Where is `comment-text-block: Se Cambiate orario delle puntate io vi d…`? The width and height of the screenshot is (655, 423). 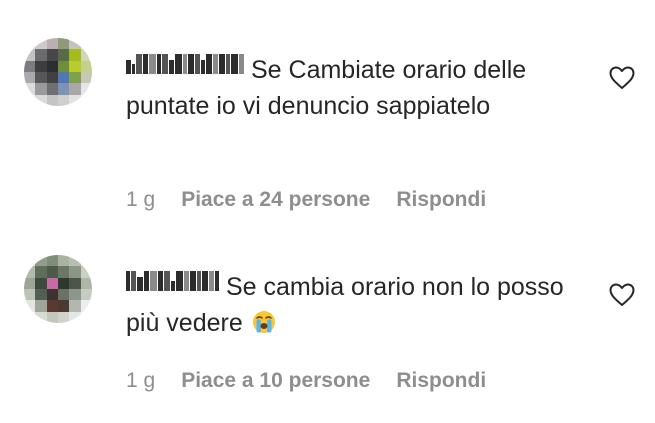
comment-text-block: Se Cambiate orario delle puntate io vi d… is located at coordinates (361, 88).